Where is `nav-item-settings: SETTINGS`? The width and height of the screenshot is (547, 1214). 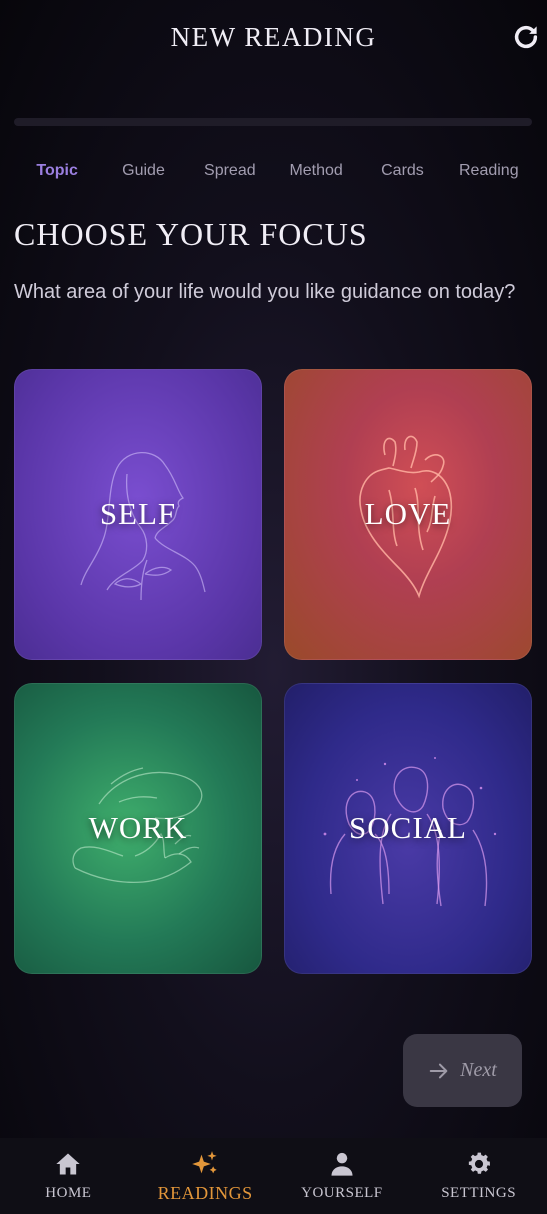 nav-item-settings: SETTINGS is located at coordinates (478, 1176).